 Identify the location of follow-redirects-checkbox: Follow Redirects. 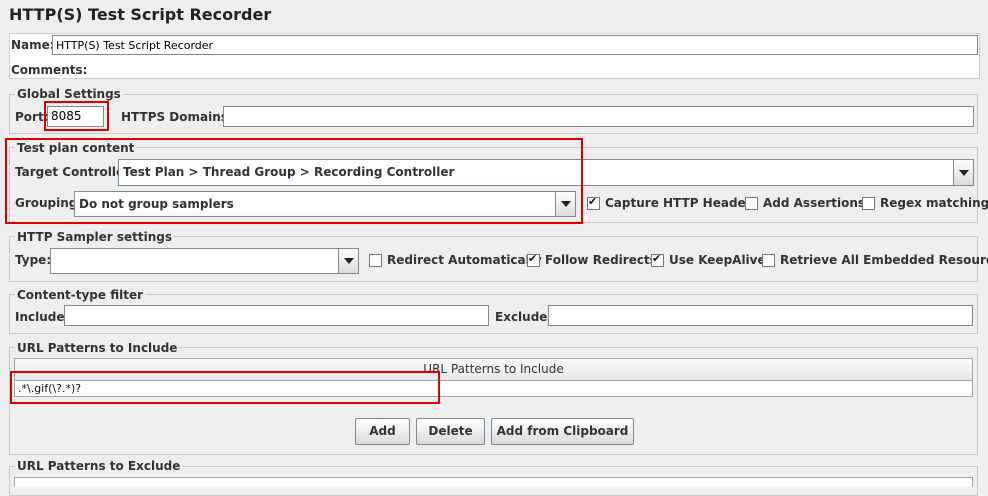
(592, 259).